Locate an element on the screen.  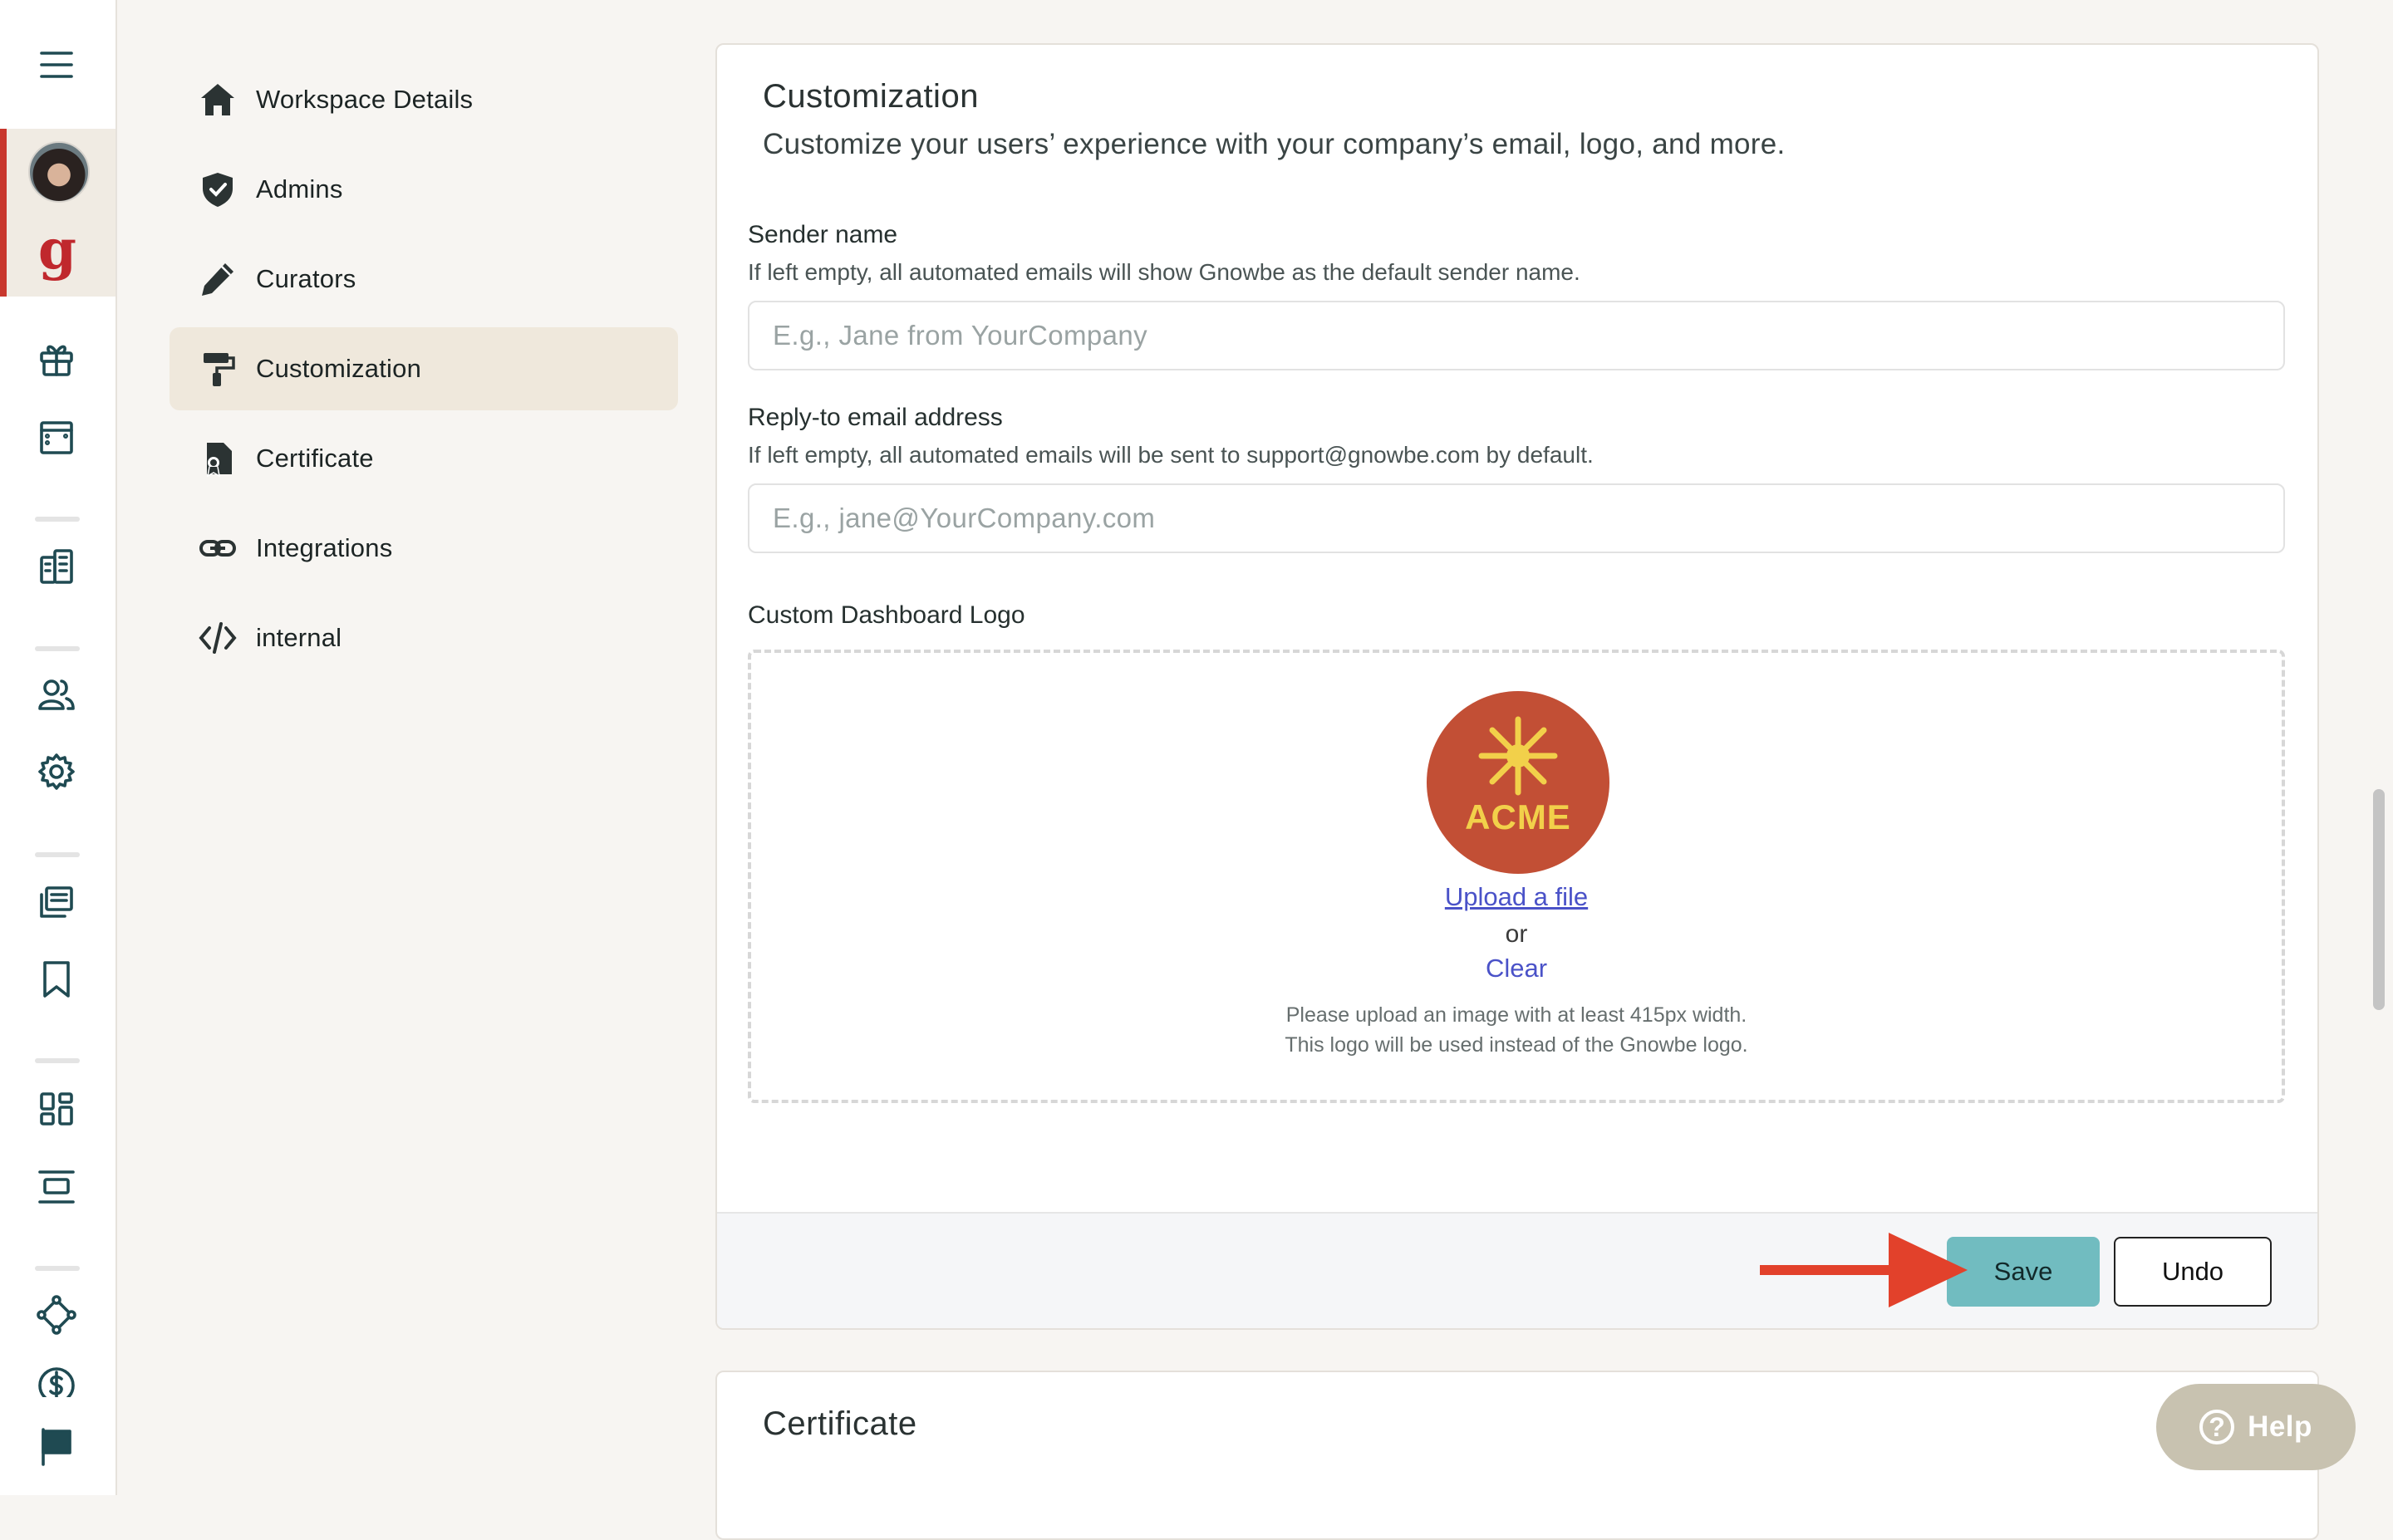
dashboard-icon is located at coordinates (56, 1108).